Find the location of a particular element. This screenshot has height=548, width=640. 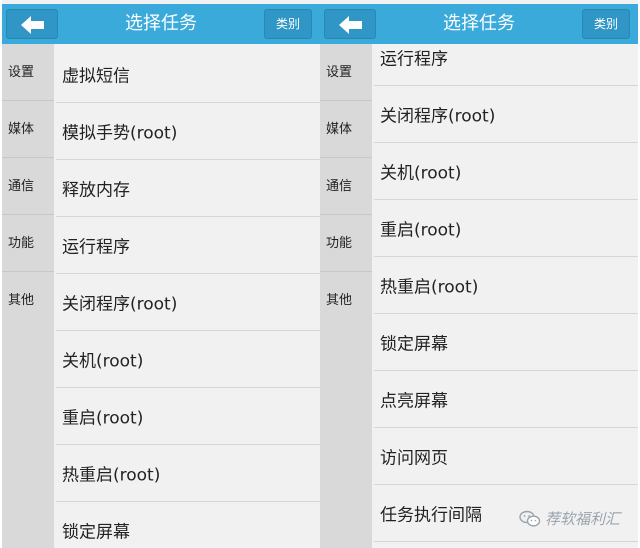

list-item-label: 模拟手势(root) is located at coordinates (120, 133).